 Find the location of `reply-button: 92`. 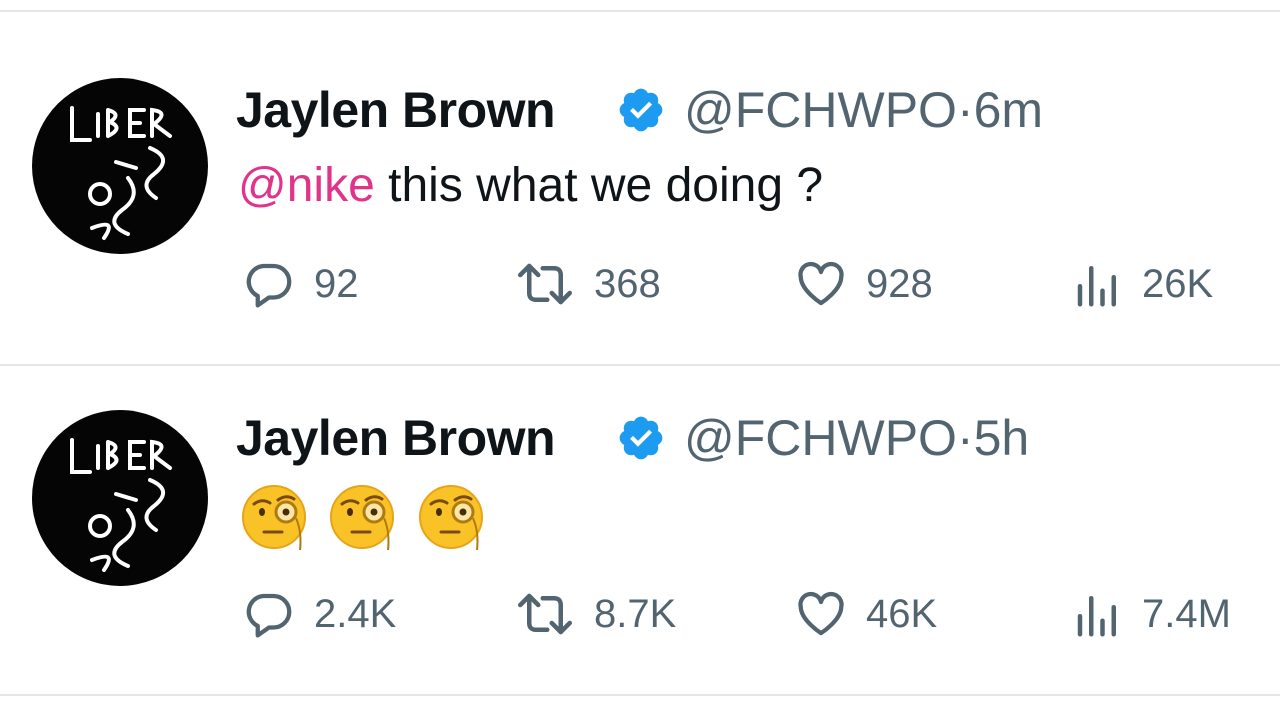

reply-button: 92 is located at coordinates (299, 284).